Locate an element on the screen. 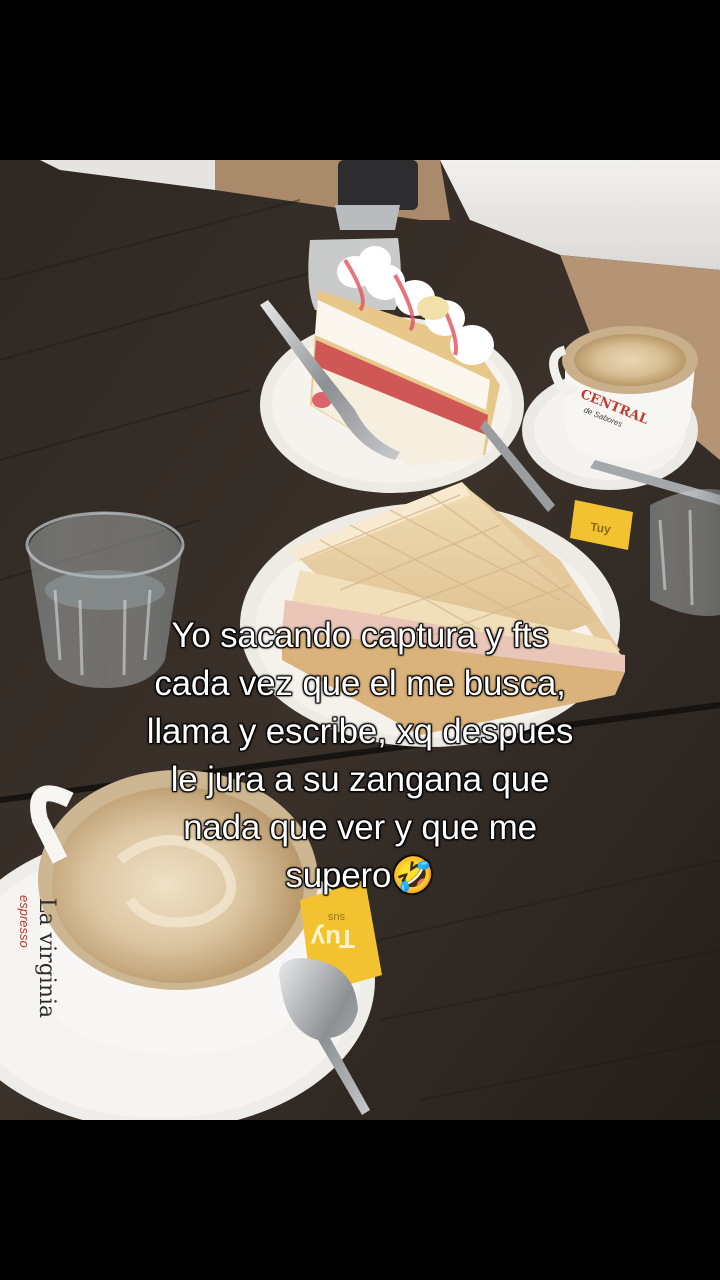 The image size is (720, 1280). packet-label: Tuy is located at coordinates (332, 939).